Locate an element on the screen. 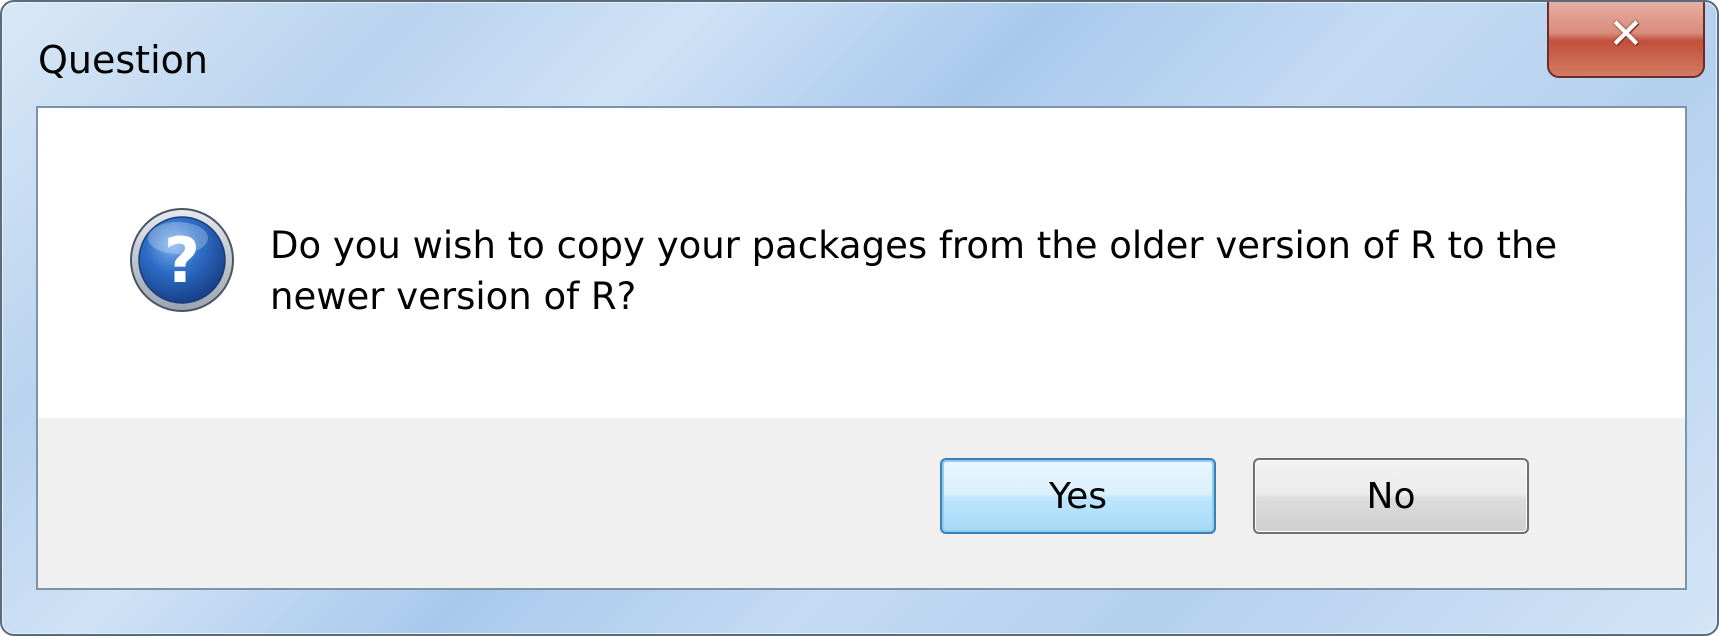 This screenshot has width=1719, height=636. question-icon: ? is located at coordinates (182, 260).